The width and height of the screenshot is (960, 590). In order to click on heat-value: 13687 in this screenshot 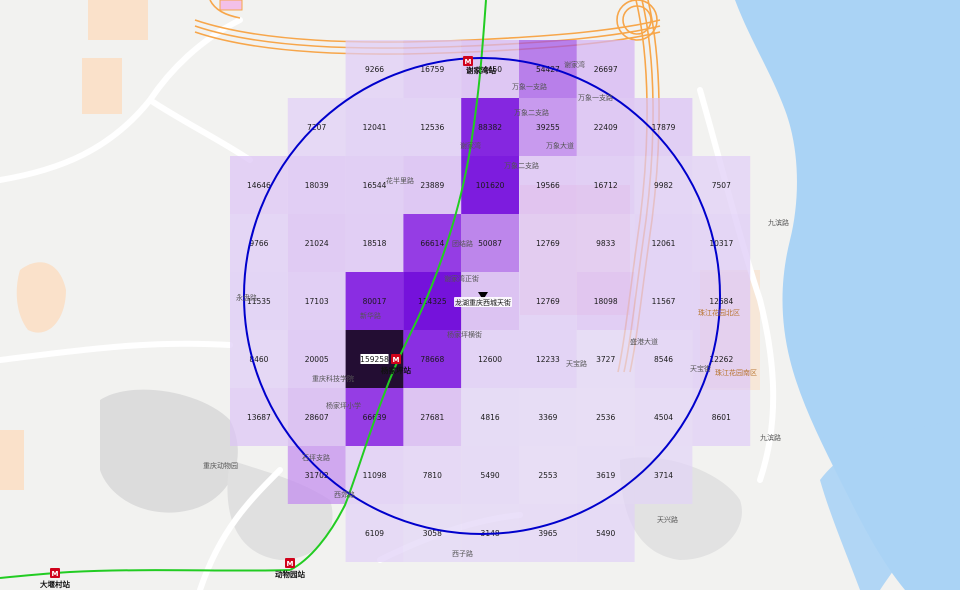, I will do `click(259, 417)`.